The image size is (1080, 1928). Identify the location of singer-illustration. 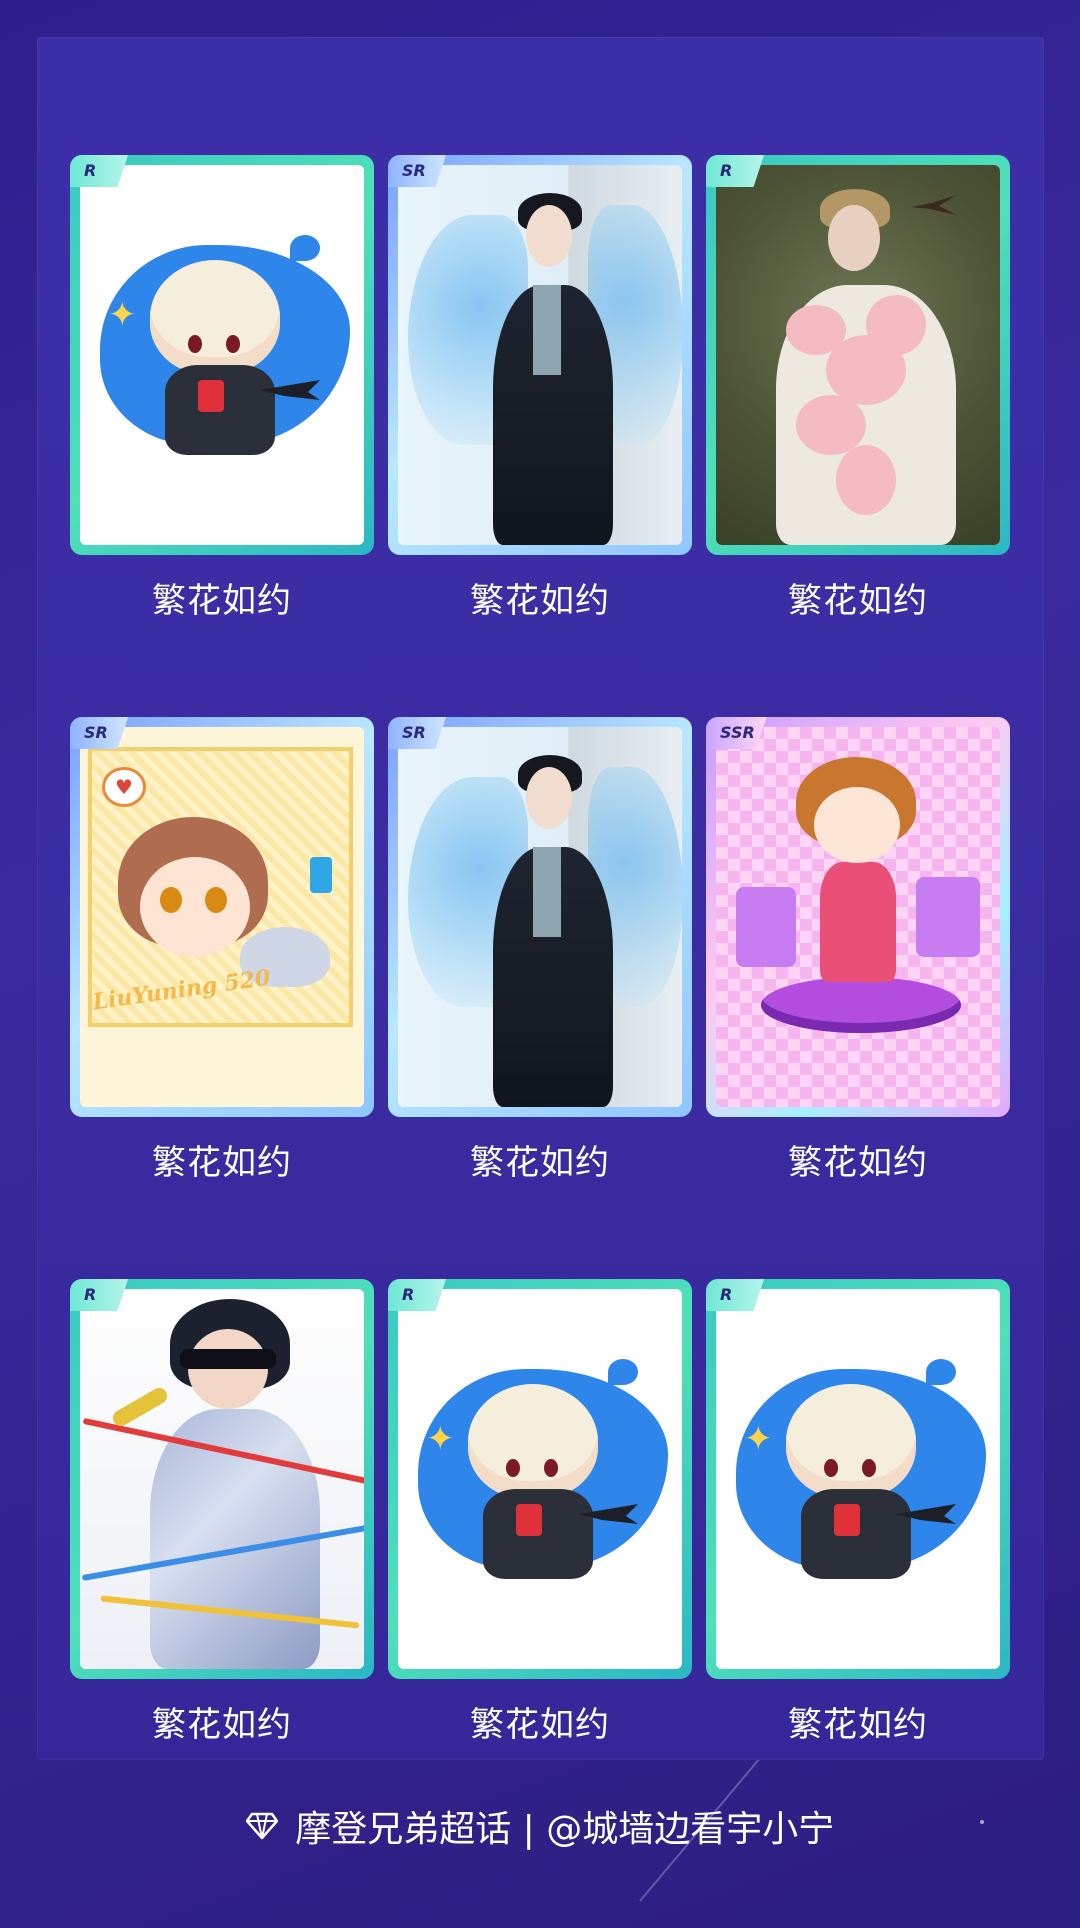
(222, 1479).